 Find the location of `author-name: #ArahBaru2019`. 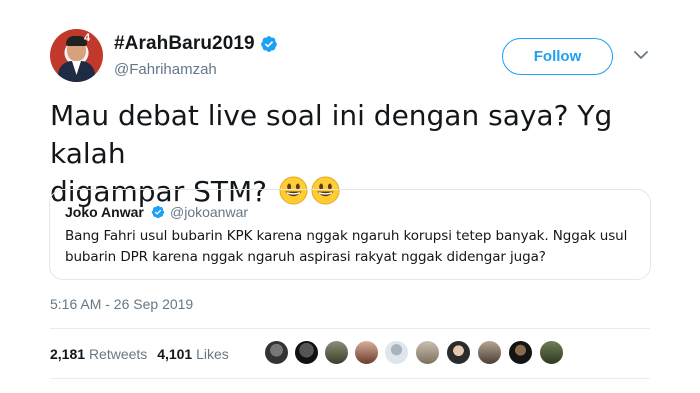

author-name: #ArahBaru2019 is located at coordinates (184, 44).